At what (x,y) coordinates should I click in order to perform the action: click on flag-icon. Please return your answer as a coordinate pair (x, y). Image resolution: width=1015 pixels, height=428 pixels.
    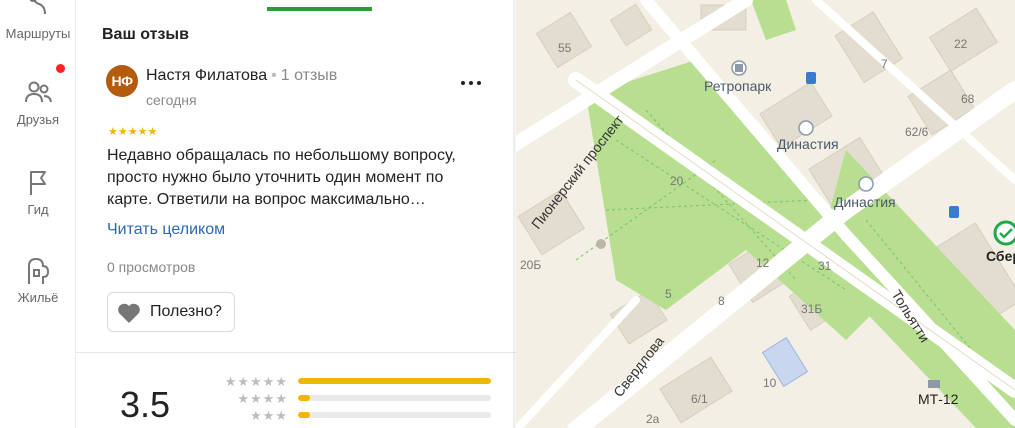
    Looking at the image, I should click on (38, 183).